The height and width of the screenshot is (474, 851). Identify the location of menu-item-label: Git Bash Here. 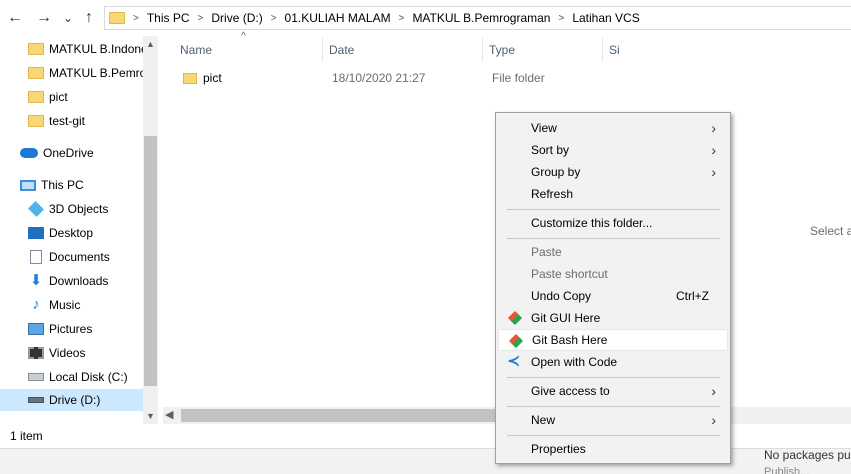
(570, 340).